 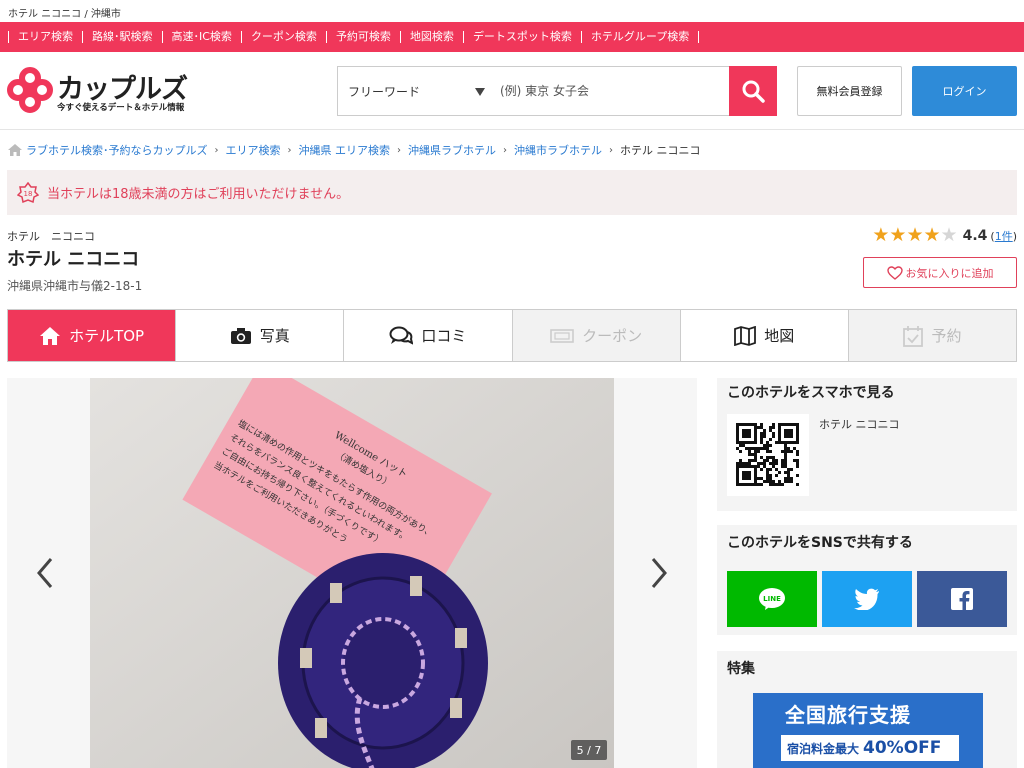 What do you see at coordinates (964, 91) in the screenshot?
I see `login-button: ログイン` at bounding box center [964, 91].